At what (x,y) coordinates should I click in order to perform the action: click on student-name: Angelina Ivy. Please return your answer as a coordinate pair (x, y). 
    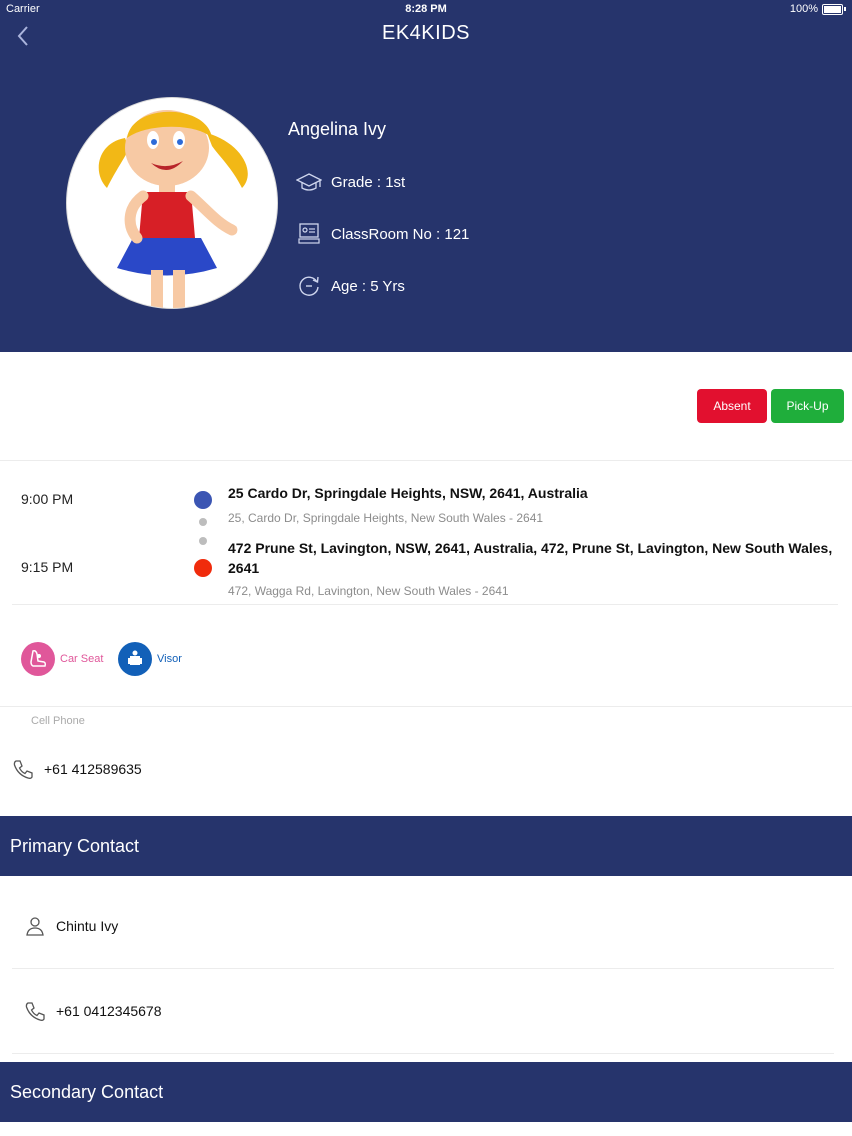
    Looking at the image, I should click on (337, 129).